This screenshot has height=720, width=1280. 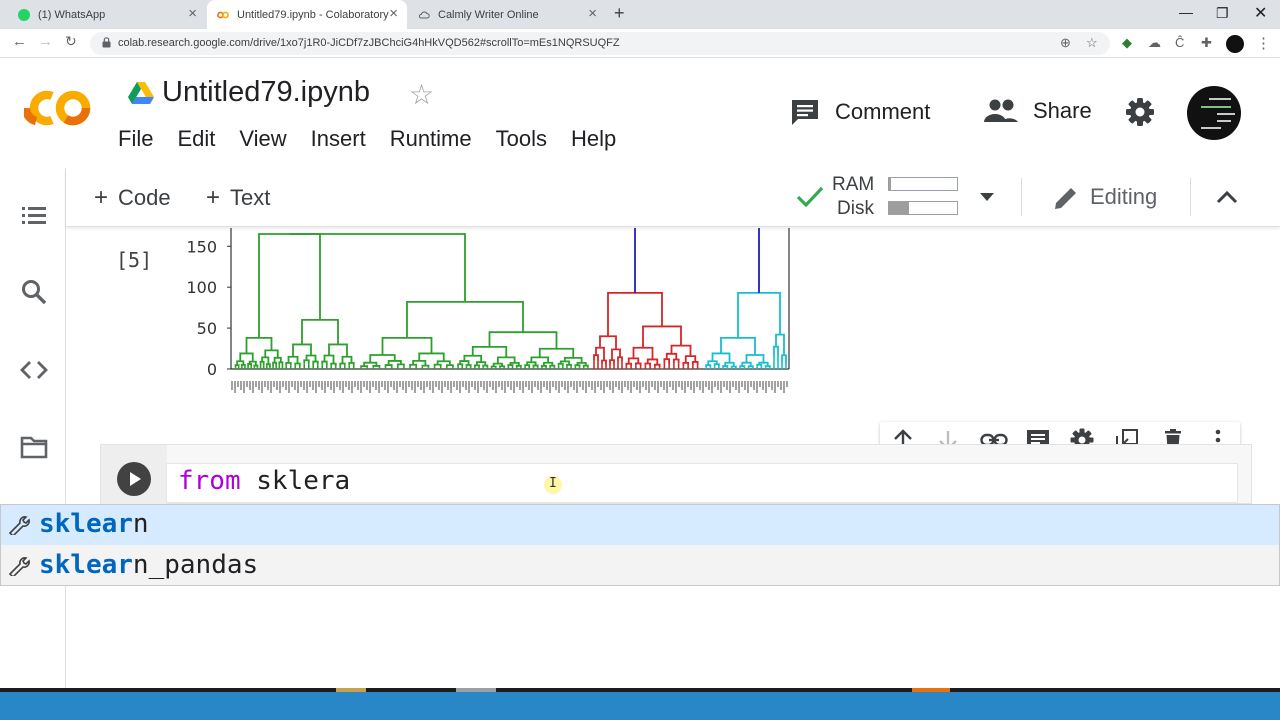 What do you see at coordinates (1235, 44) in the screenshot?
I see `profile-icon` at bounding box center [1235, 44].